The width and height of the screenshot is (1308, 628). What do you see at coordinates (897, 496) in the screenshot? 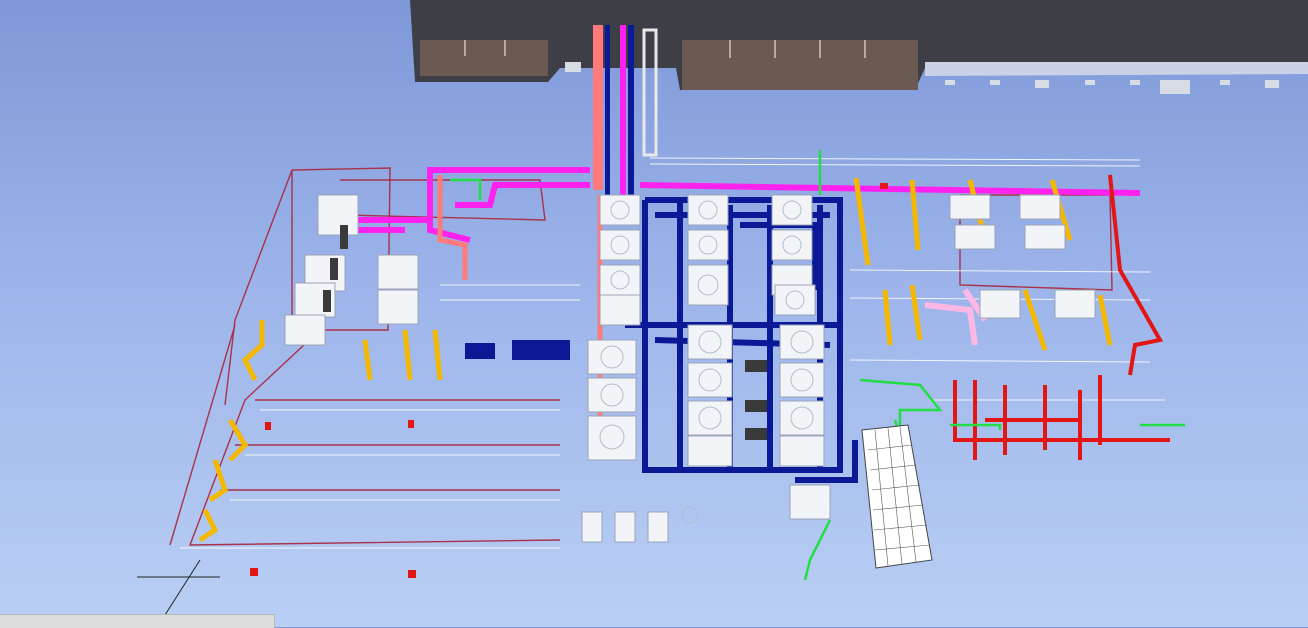
I see `grid-storage-rack` at bounding box center [897, 496].